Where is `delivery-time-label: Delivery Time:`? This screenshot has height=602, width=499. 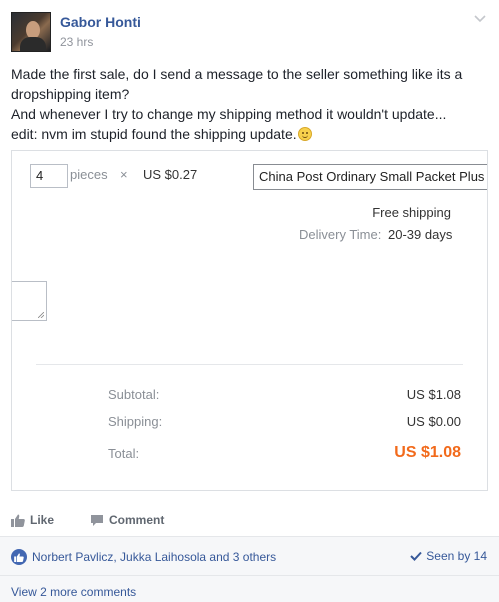
delivery-time-label: Delivery Time: is located at coordinates (340, 234).